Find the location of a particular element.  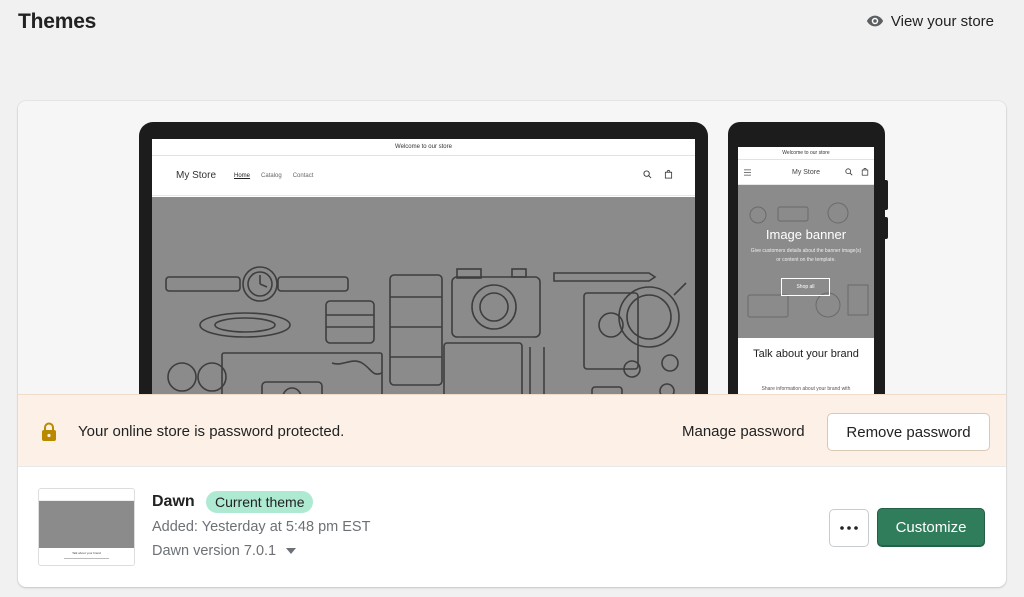

storefront-nav: Home Catalog Contact is located at coordinates (273, 176).